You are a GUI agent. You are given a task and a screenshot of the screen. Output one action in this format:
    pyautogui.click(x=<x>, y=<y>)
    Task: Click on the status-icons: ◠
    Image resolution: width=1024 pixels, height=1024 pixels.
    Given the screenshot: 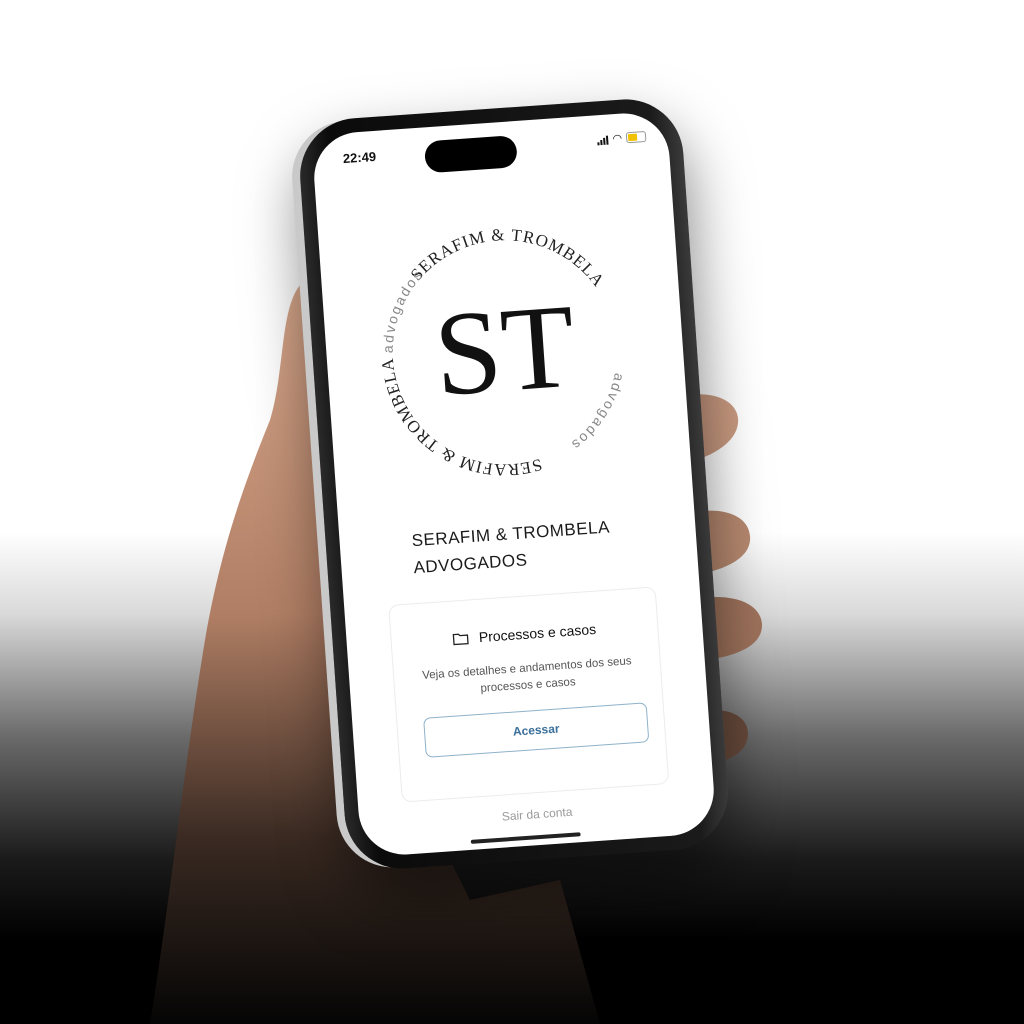 What is the action you would take?
    pyautogui.click(x=622, y=137)
    